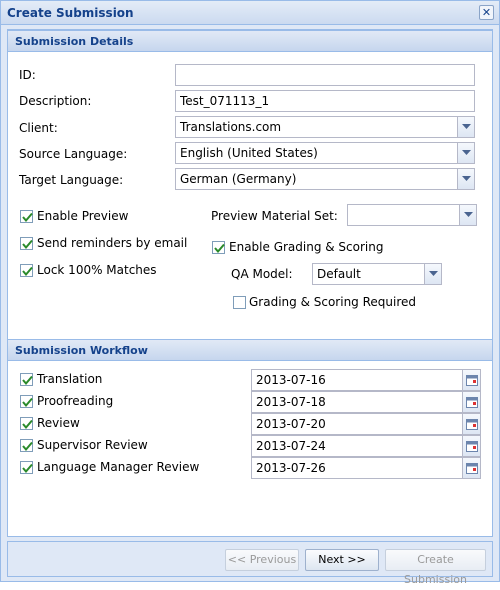 This screenshot has height=590, width=500. I want to click on review-date-field: 2013-07-20, so click(366, 424).